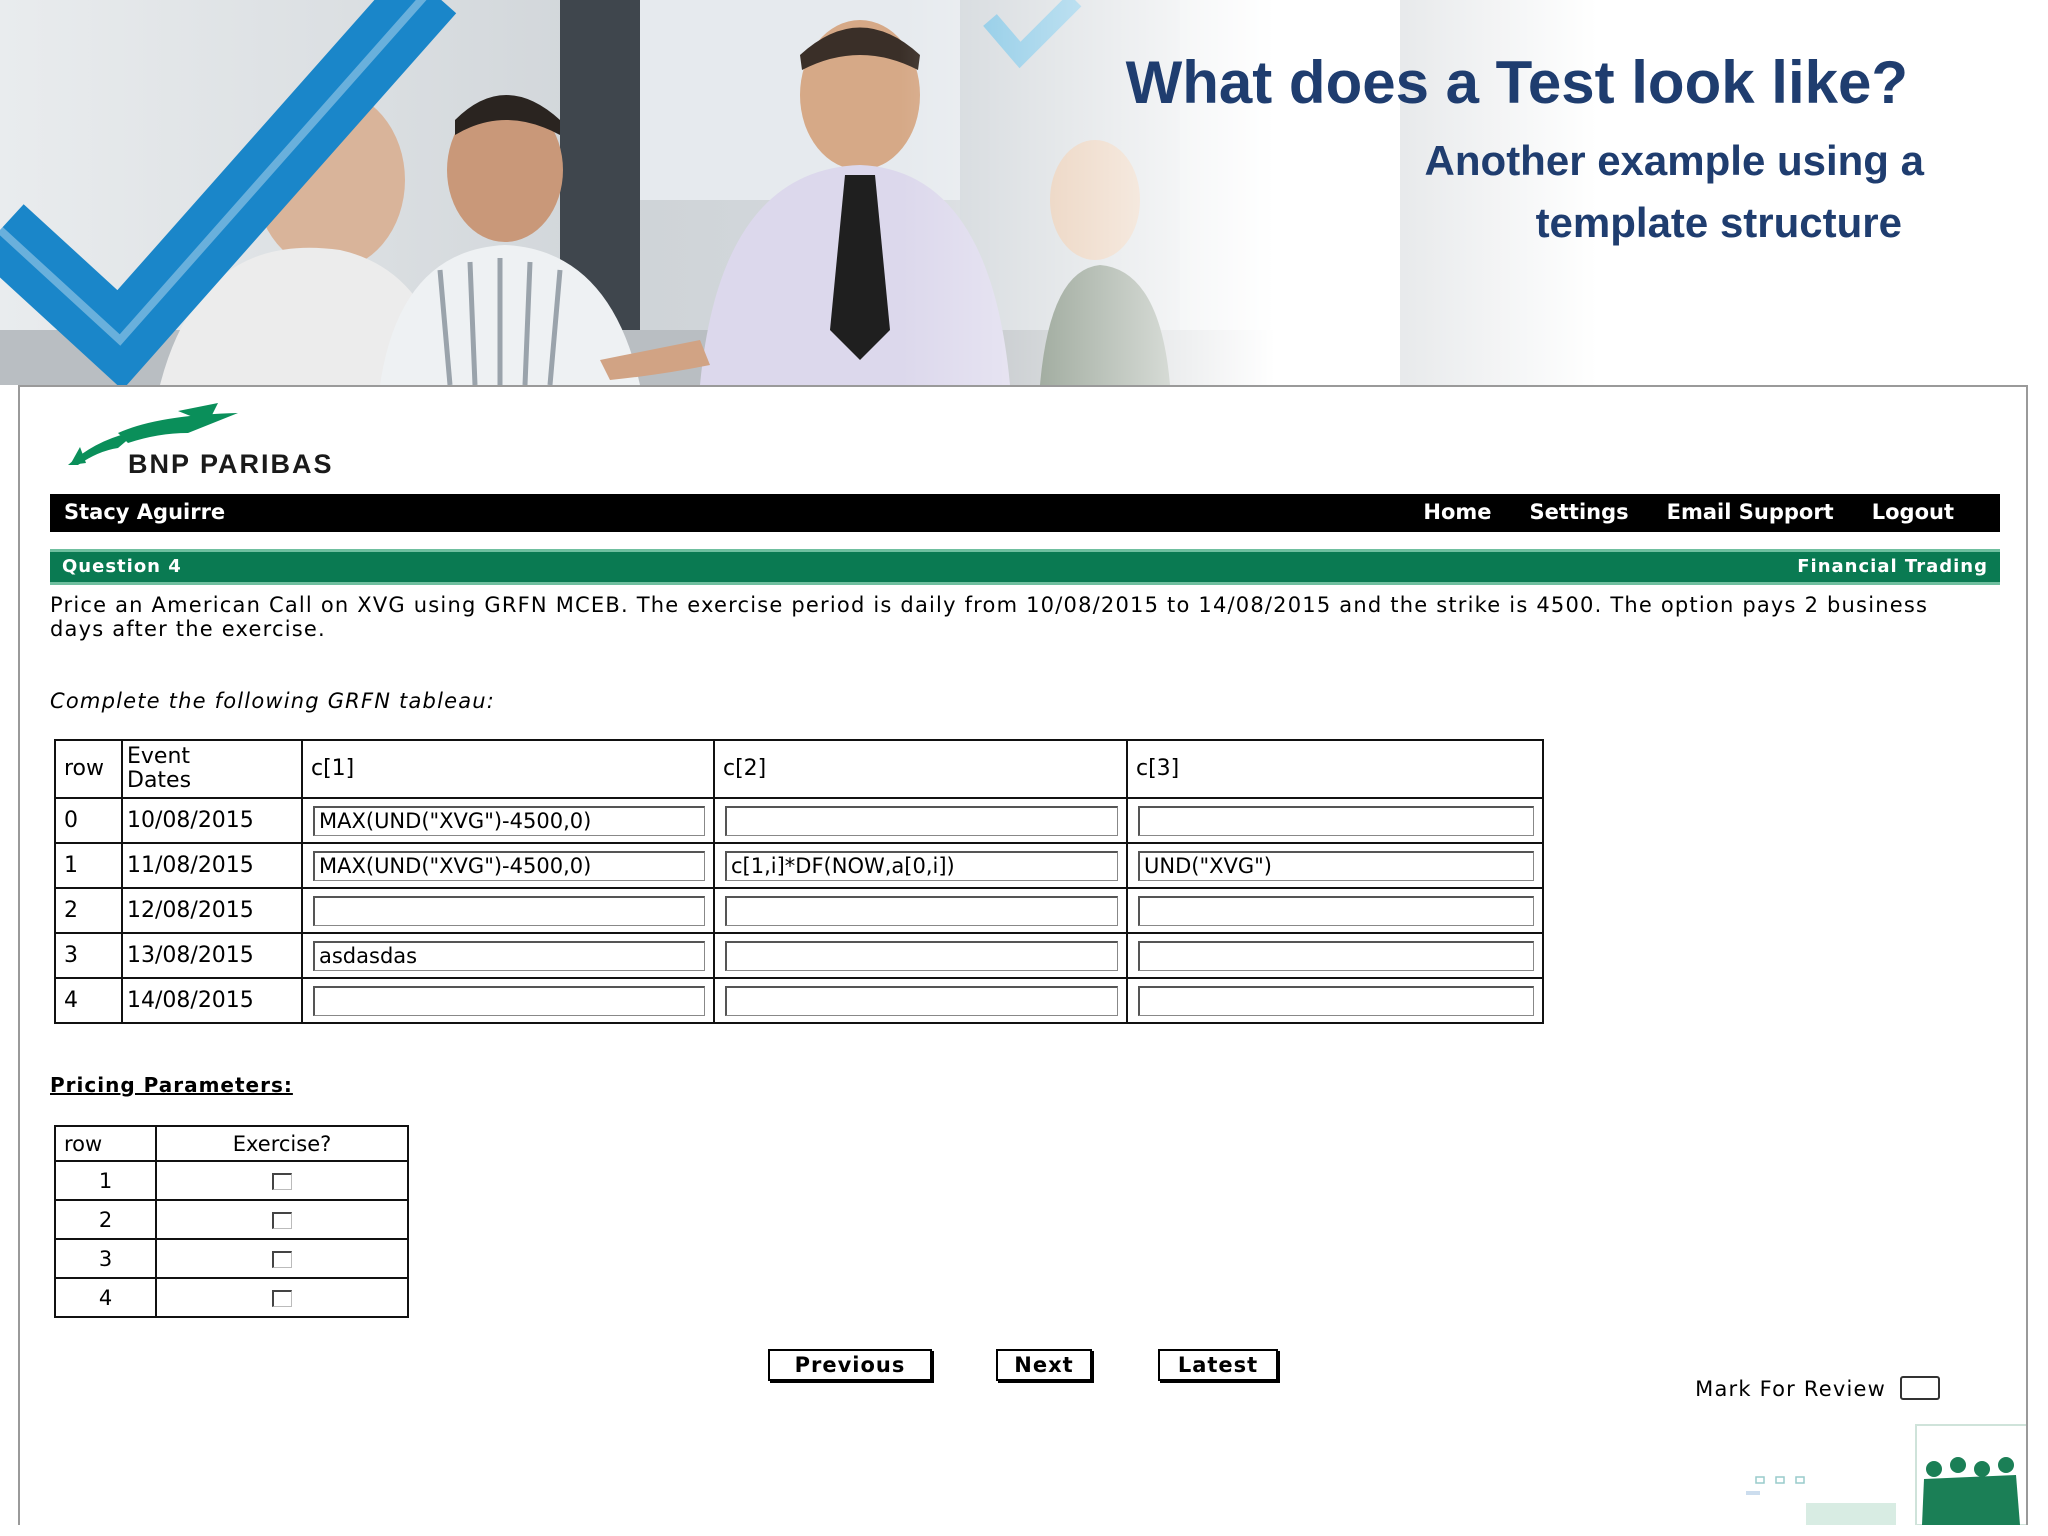 This screenshot has height=1536, width=2048. I want to click on table-row: 4 14/08/2015, so click(799, 1000).